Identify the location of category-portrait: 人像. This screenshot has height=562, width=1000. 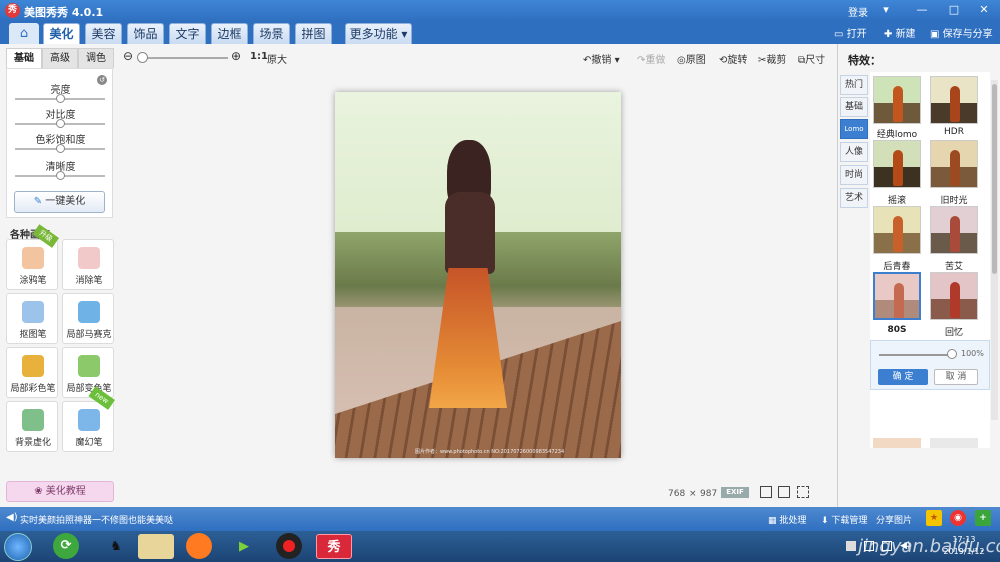
(854, 152).